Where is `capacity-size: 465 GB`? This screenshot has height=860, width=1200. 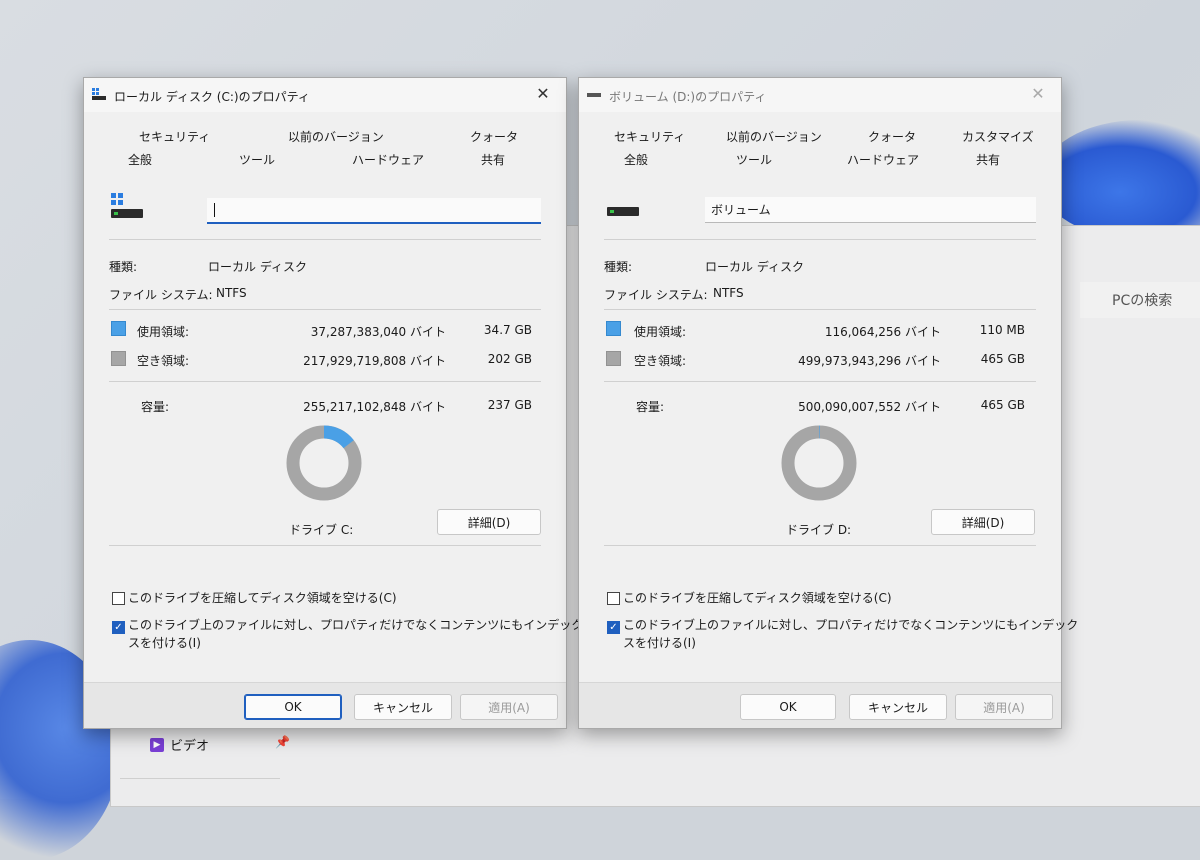 capacity-size: 465 GB is located at coordinates (1002, 405).